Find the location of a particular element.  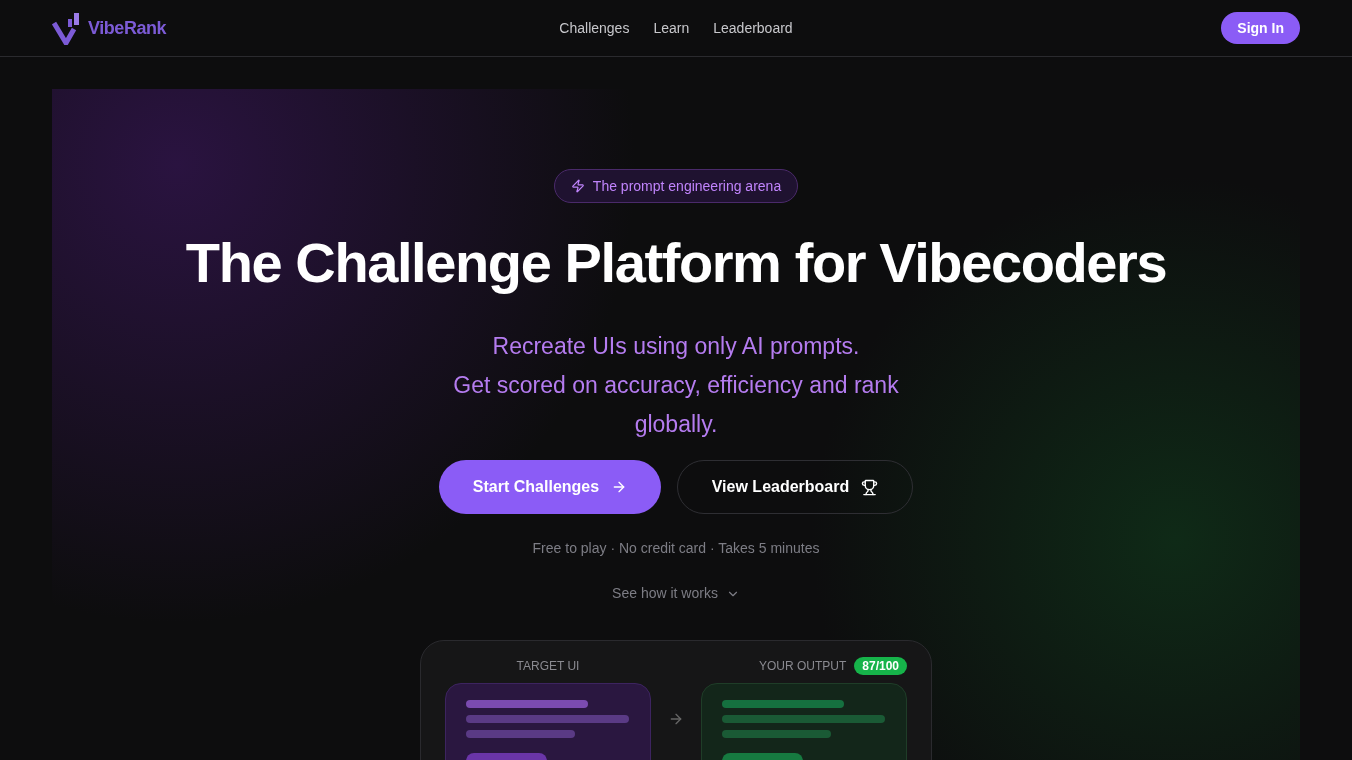

trophy-icon is located at coordinates (870, 487).